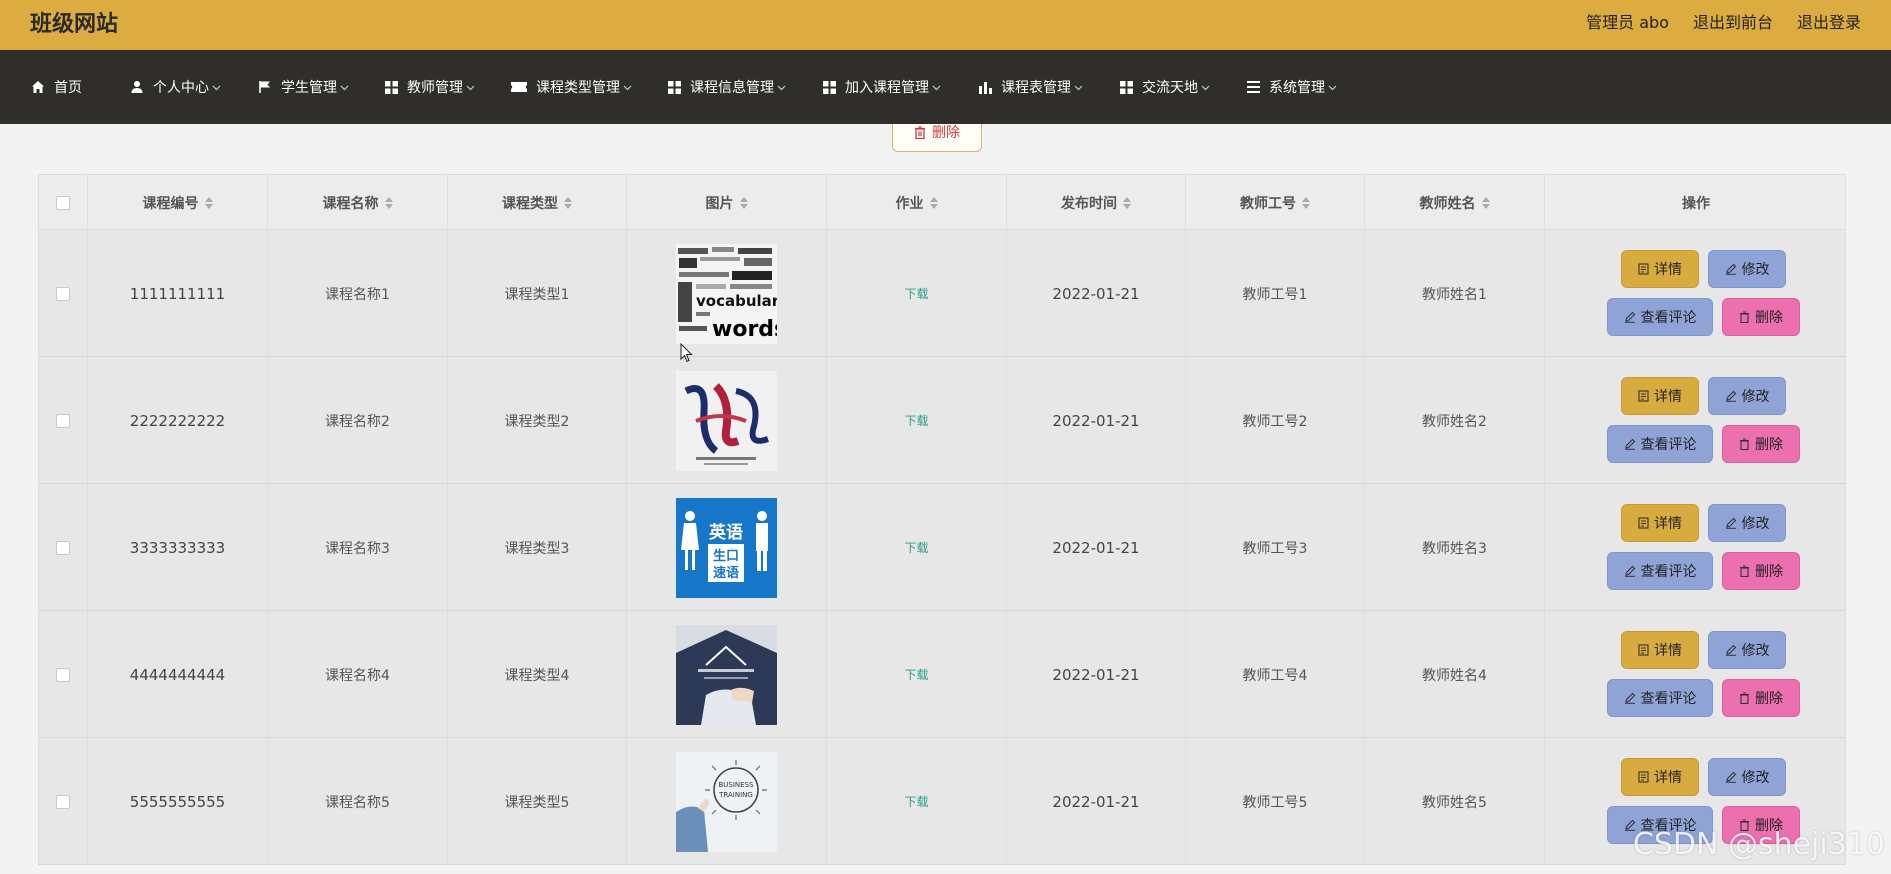 This screenshot has width=1891, height=874. I want to click on document-icon, so click(1643, 269).